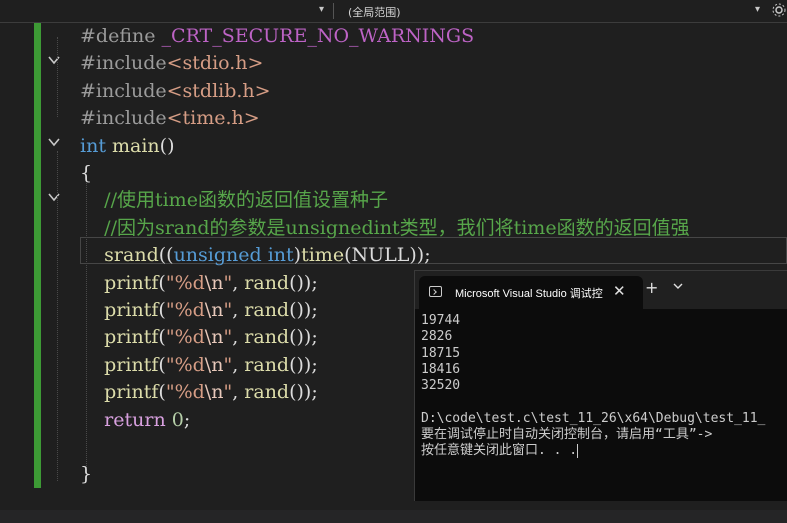 The width and height of the screenshot is (787, 523). I want to click on fold-guide, so click(57, 77).